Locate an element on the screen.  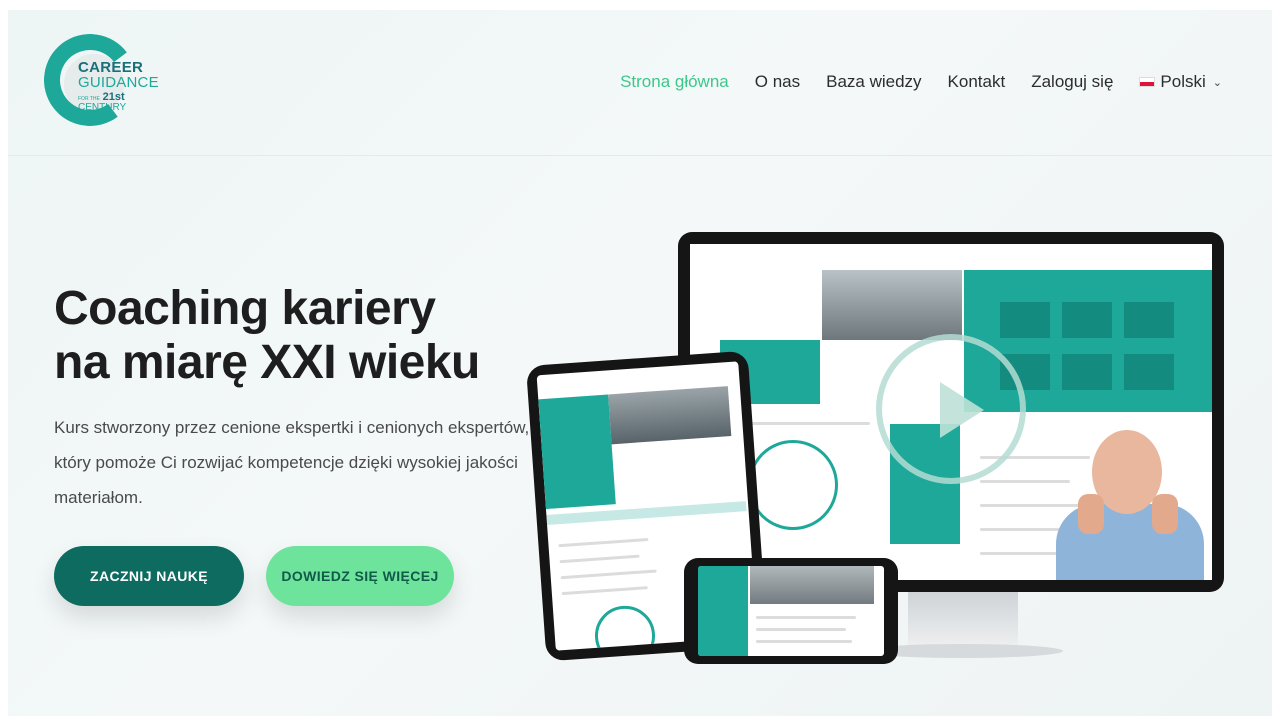
language-label: Polski is located at coordinates (1183, 81).